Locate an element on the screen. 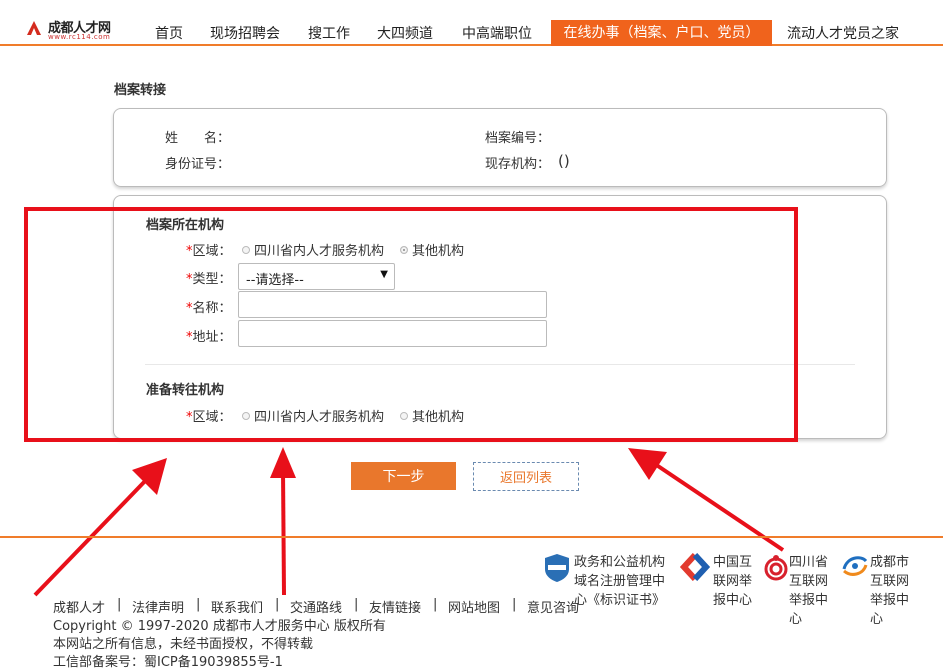 The height and width of the screenshot is (672, 943). footer-link-chengdu-talent: 成都人才 is located at coordinates (79, 606).